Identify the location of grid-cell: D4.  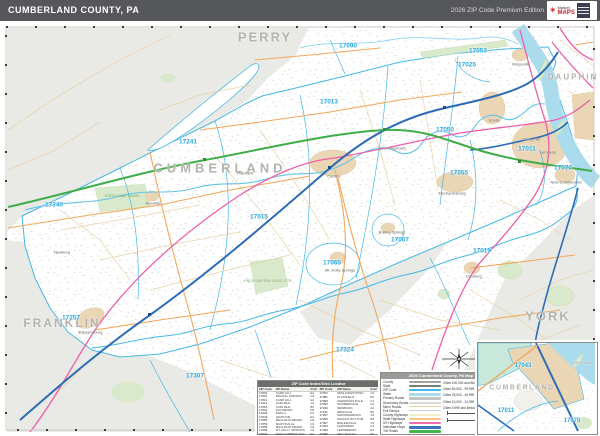
(372, 434).